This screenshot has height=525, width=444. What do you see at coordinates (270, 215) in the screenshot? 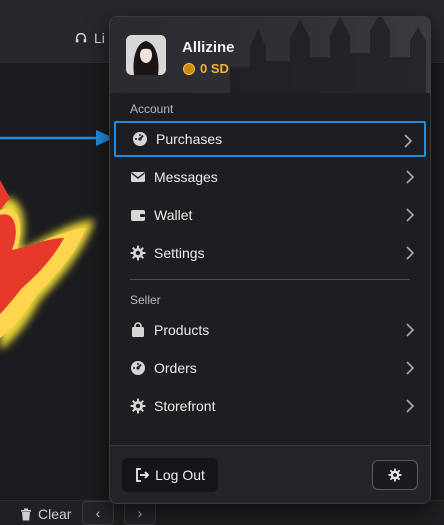
I see `menu-item-wallet: Wallet` at bounding box center [270, 215].